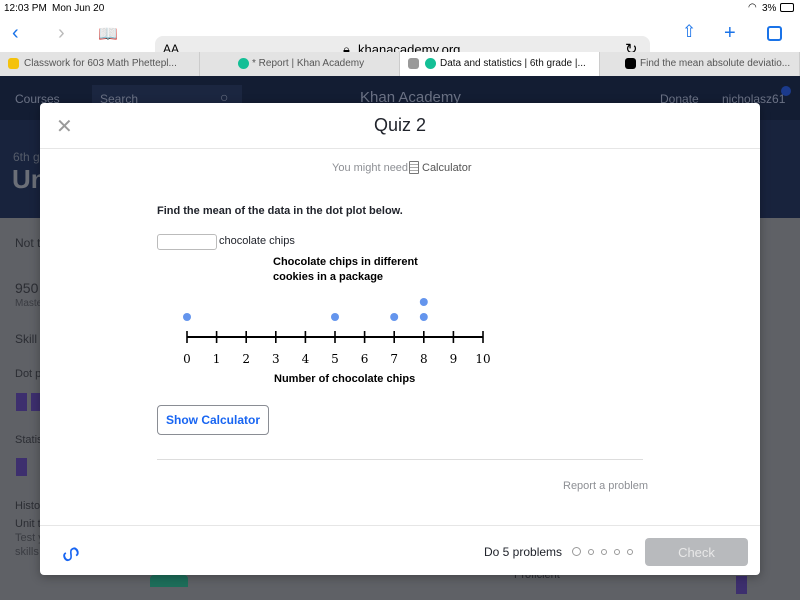  I want to click on answer-unit: chocolate chips, so click(257, 241).